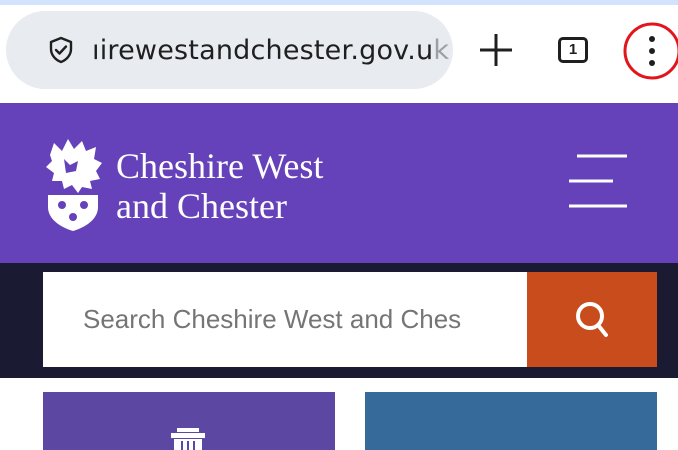 The width and height of the screenshot is (678, 450). What do you see at coordinates (201, 206) in the screenshot?
I see `brand-line-2: and Chester` at bounding box center [201, 206].